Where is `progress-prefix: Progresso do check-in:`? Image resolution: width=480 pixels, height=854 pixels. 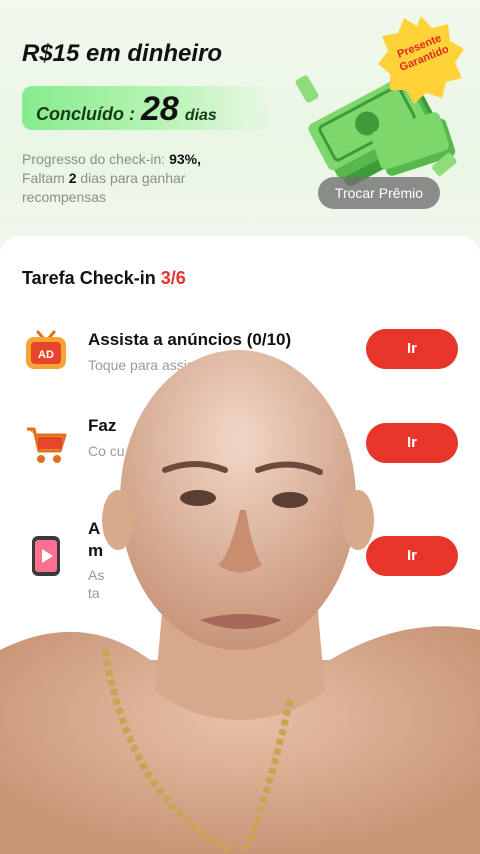 progress-prefix: Progresso do check-in: is located at coordinates (94, 159).